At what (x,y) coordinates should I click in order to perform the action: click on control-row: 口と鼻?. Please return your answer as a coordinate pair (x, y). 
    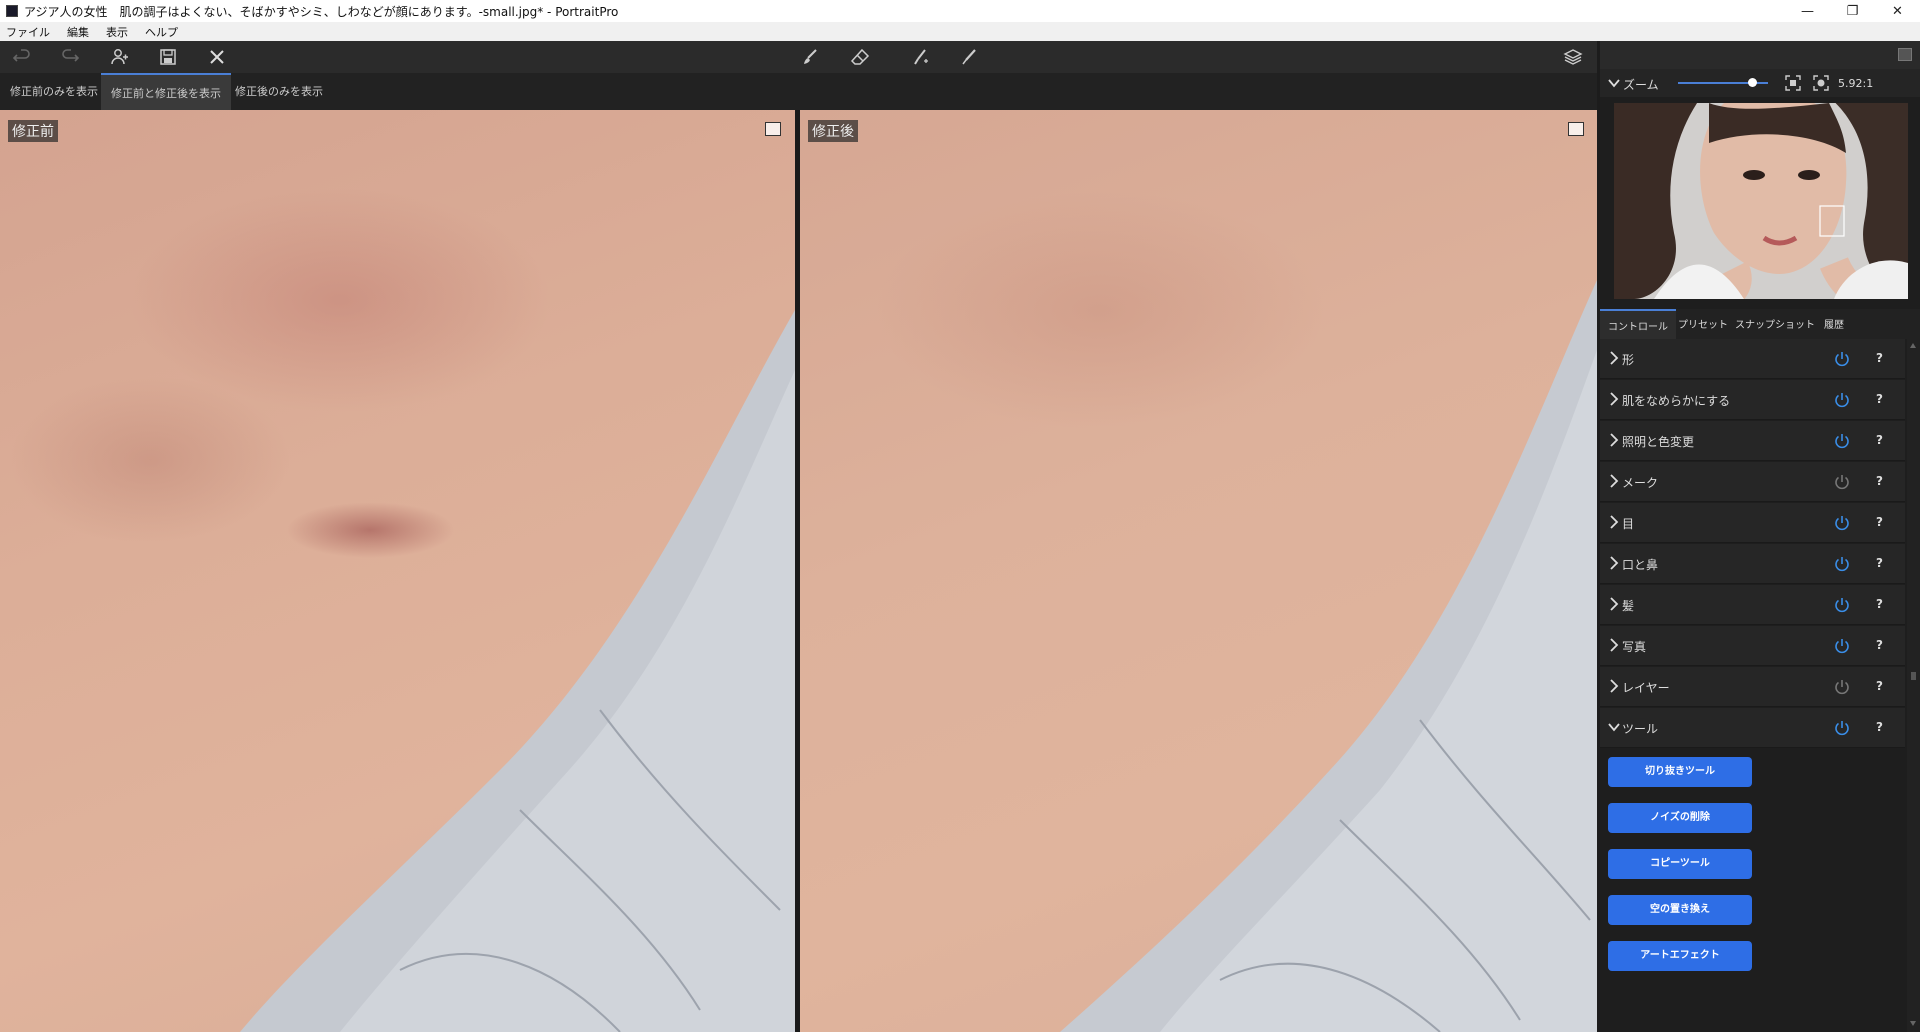
    Looking at the image, I should click on (1752, 564).